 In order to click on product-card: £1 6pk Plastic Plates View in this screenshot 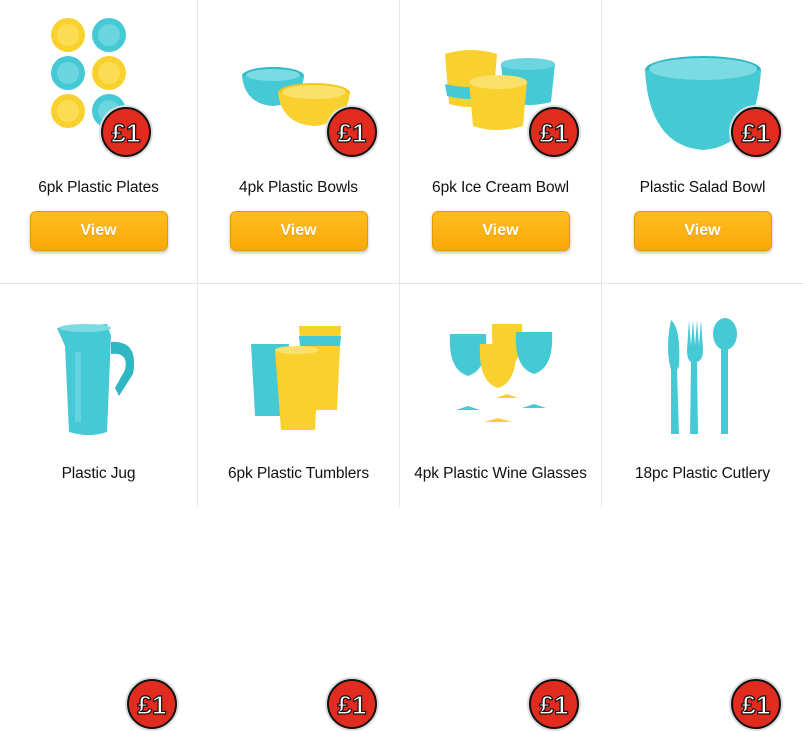, I will do `click(99, 142)`.